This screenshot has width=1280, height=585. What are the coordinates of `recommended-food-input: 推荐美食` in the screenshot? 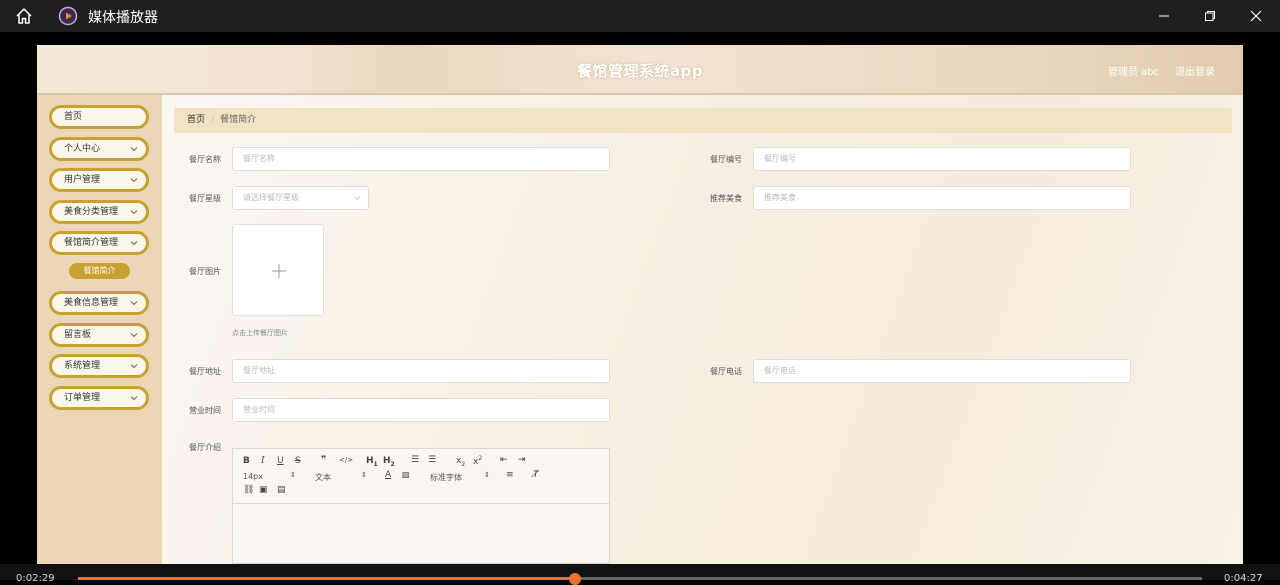 It's located at (942, 198).